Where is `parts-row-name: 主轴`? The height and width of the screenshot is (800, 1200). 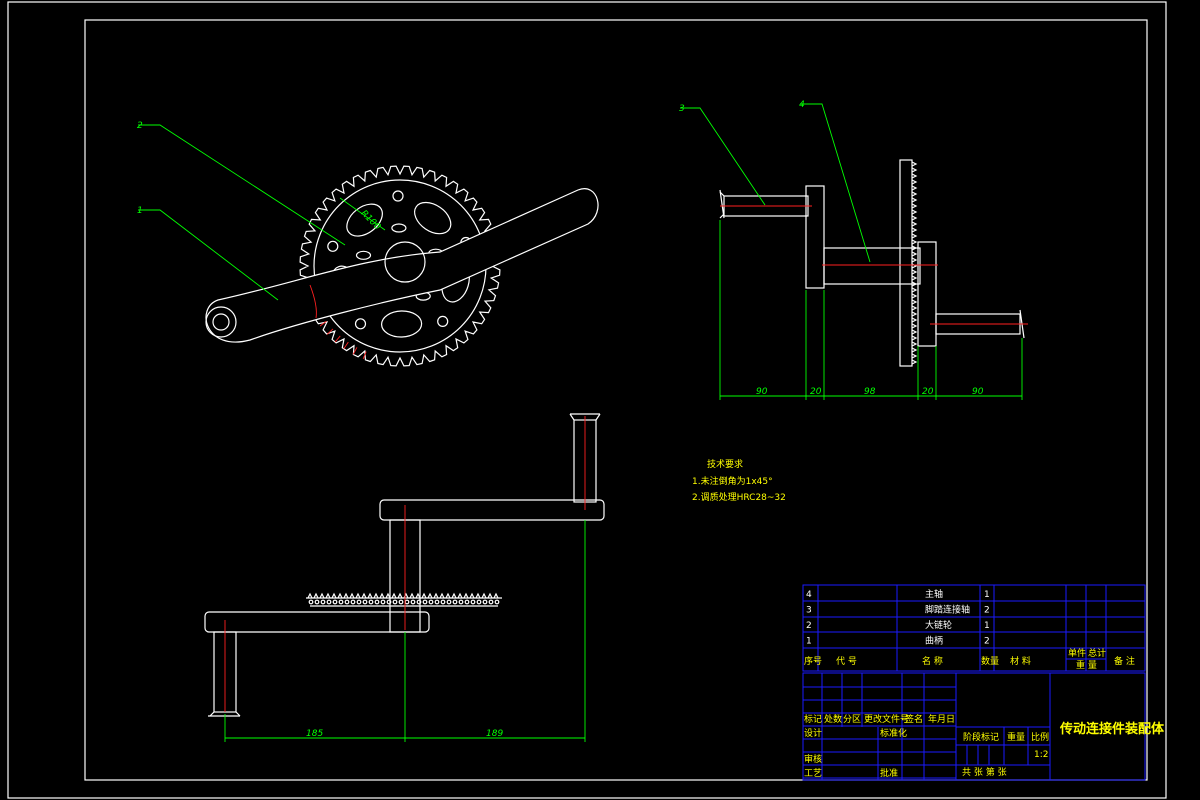 parts-row-name: 主轴 is located at coordinates (934, 594).